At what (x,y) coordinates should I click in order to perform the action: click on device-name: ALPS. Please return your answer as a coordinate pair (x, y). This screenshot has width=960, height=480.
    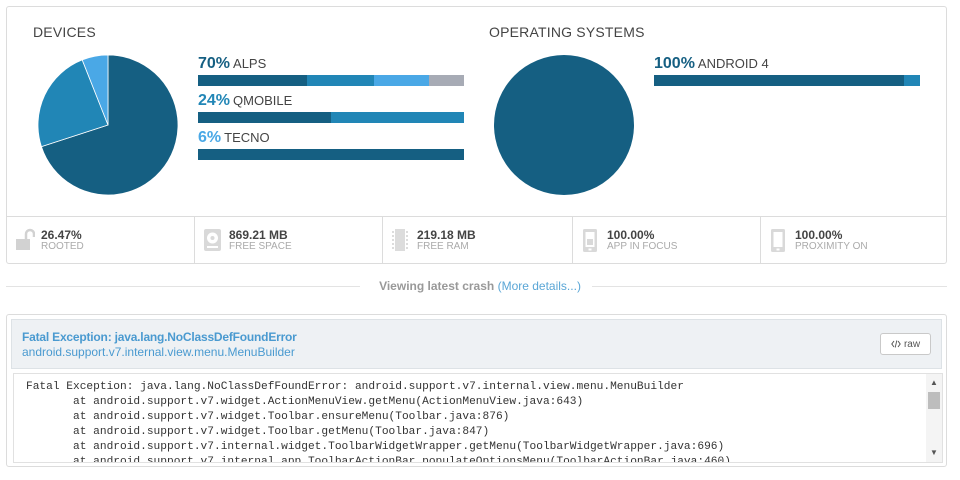
    Looking at the image, I should click on (250, 63).